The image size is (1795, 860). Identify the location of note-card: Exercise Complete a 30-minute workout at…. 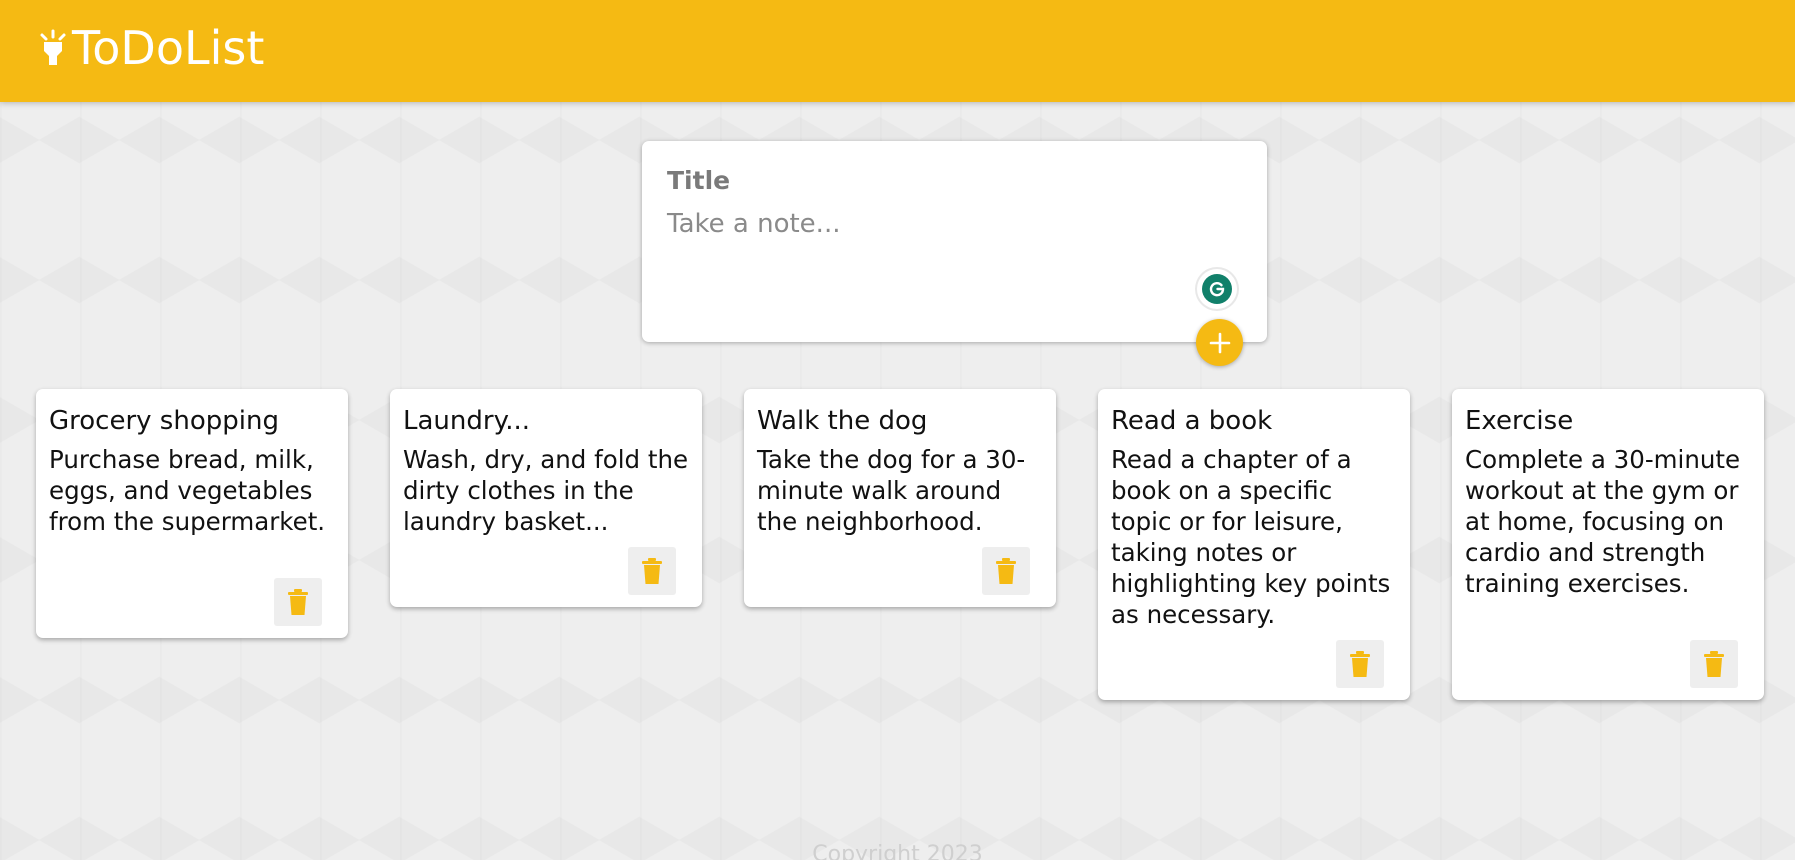
(1608, 544).